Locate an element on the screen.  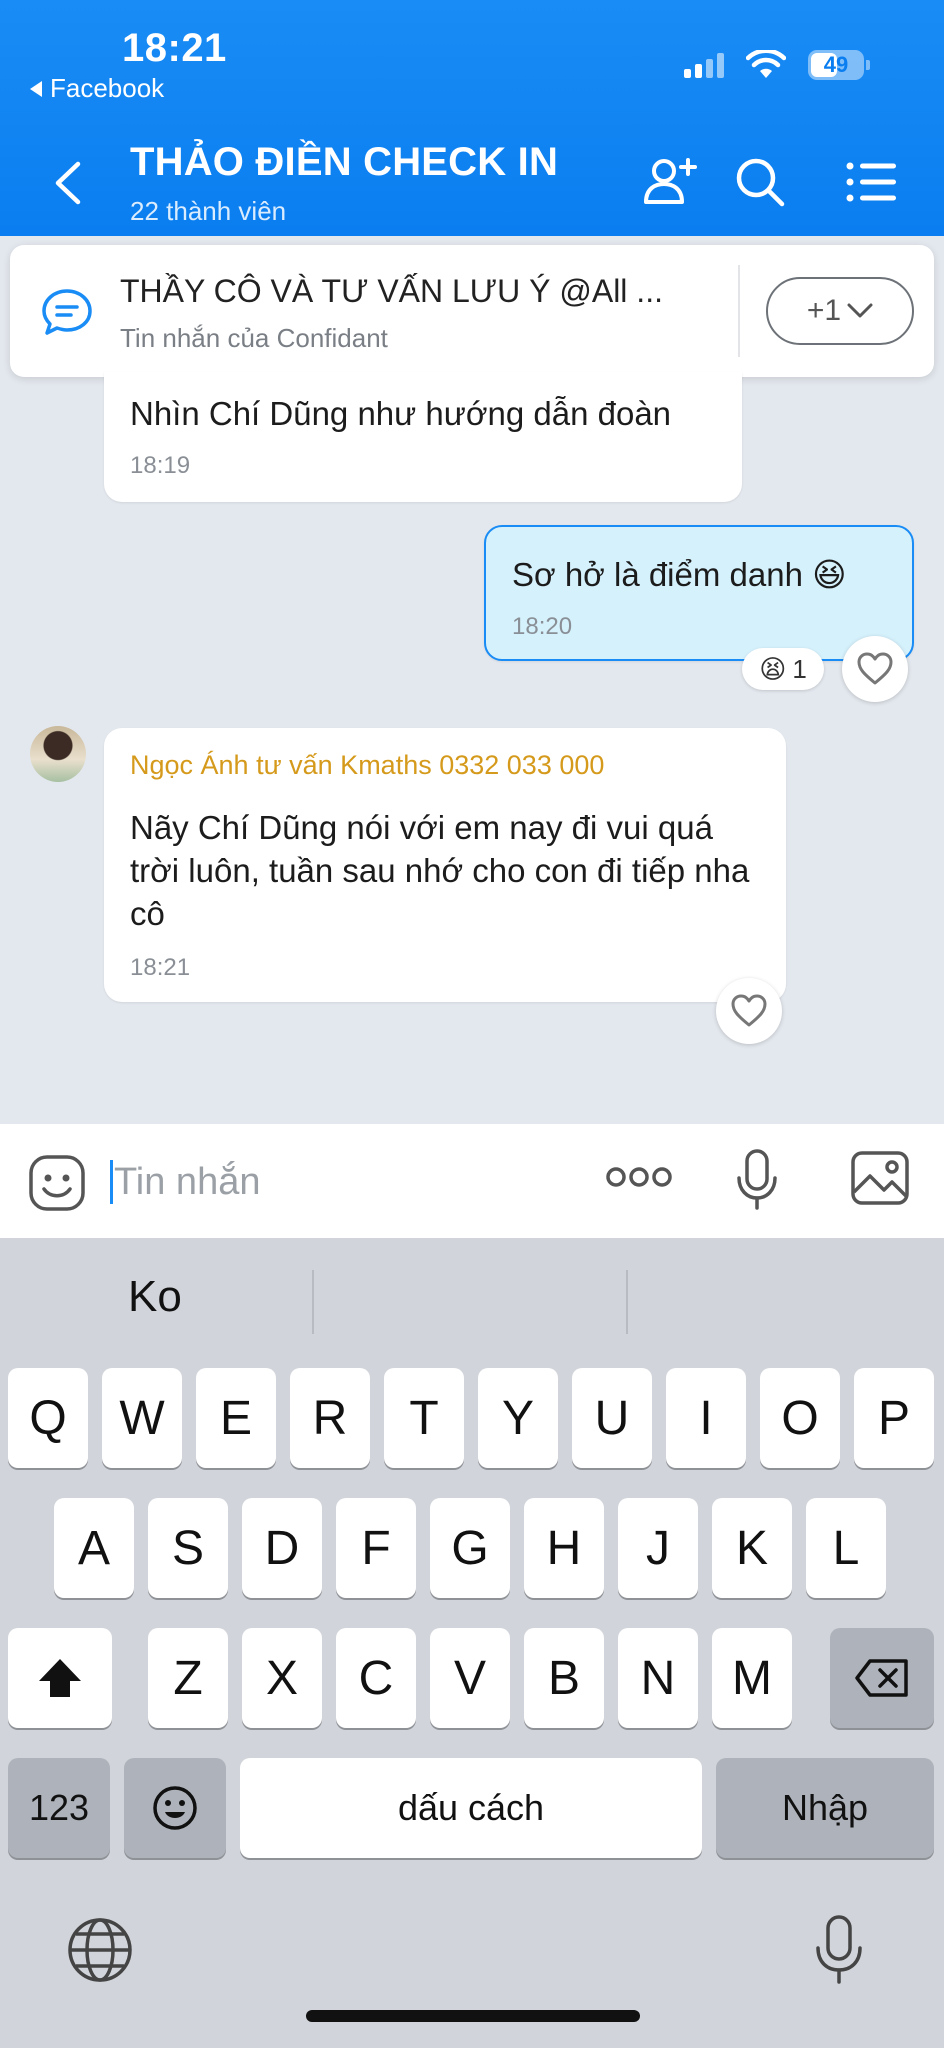
message-bubble-outgoing: Sơ hở là điểm danh 😆 18:20 is located at coordinates (699, 593).